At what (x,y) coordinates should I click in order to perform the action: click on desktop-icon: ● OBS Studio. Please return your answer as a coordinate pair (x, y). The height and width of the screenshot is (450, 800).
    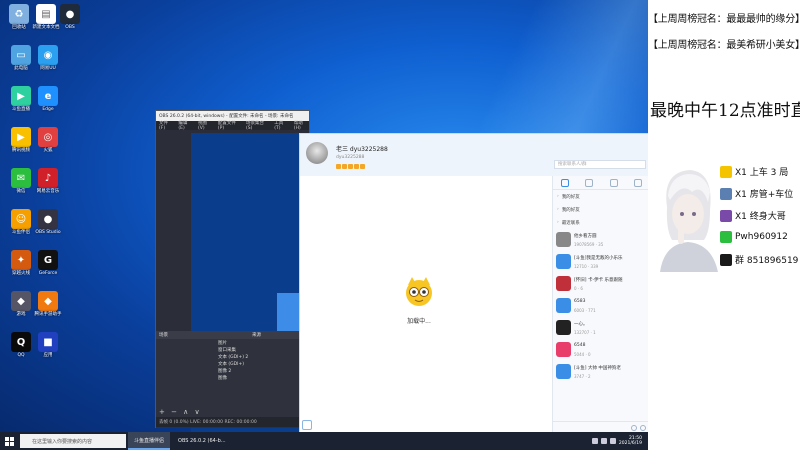
    Looking at the image, I should click on (48, 222).